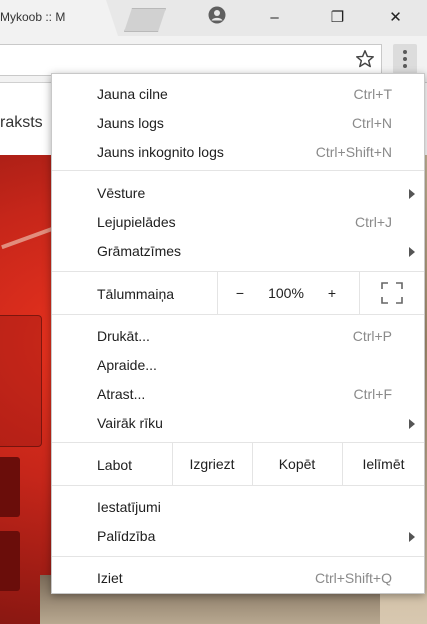  I want to click on menu-item-label: Jauns inkognito logs, so click(160, 152).